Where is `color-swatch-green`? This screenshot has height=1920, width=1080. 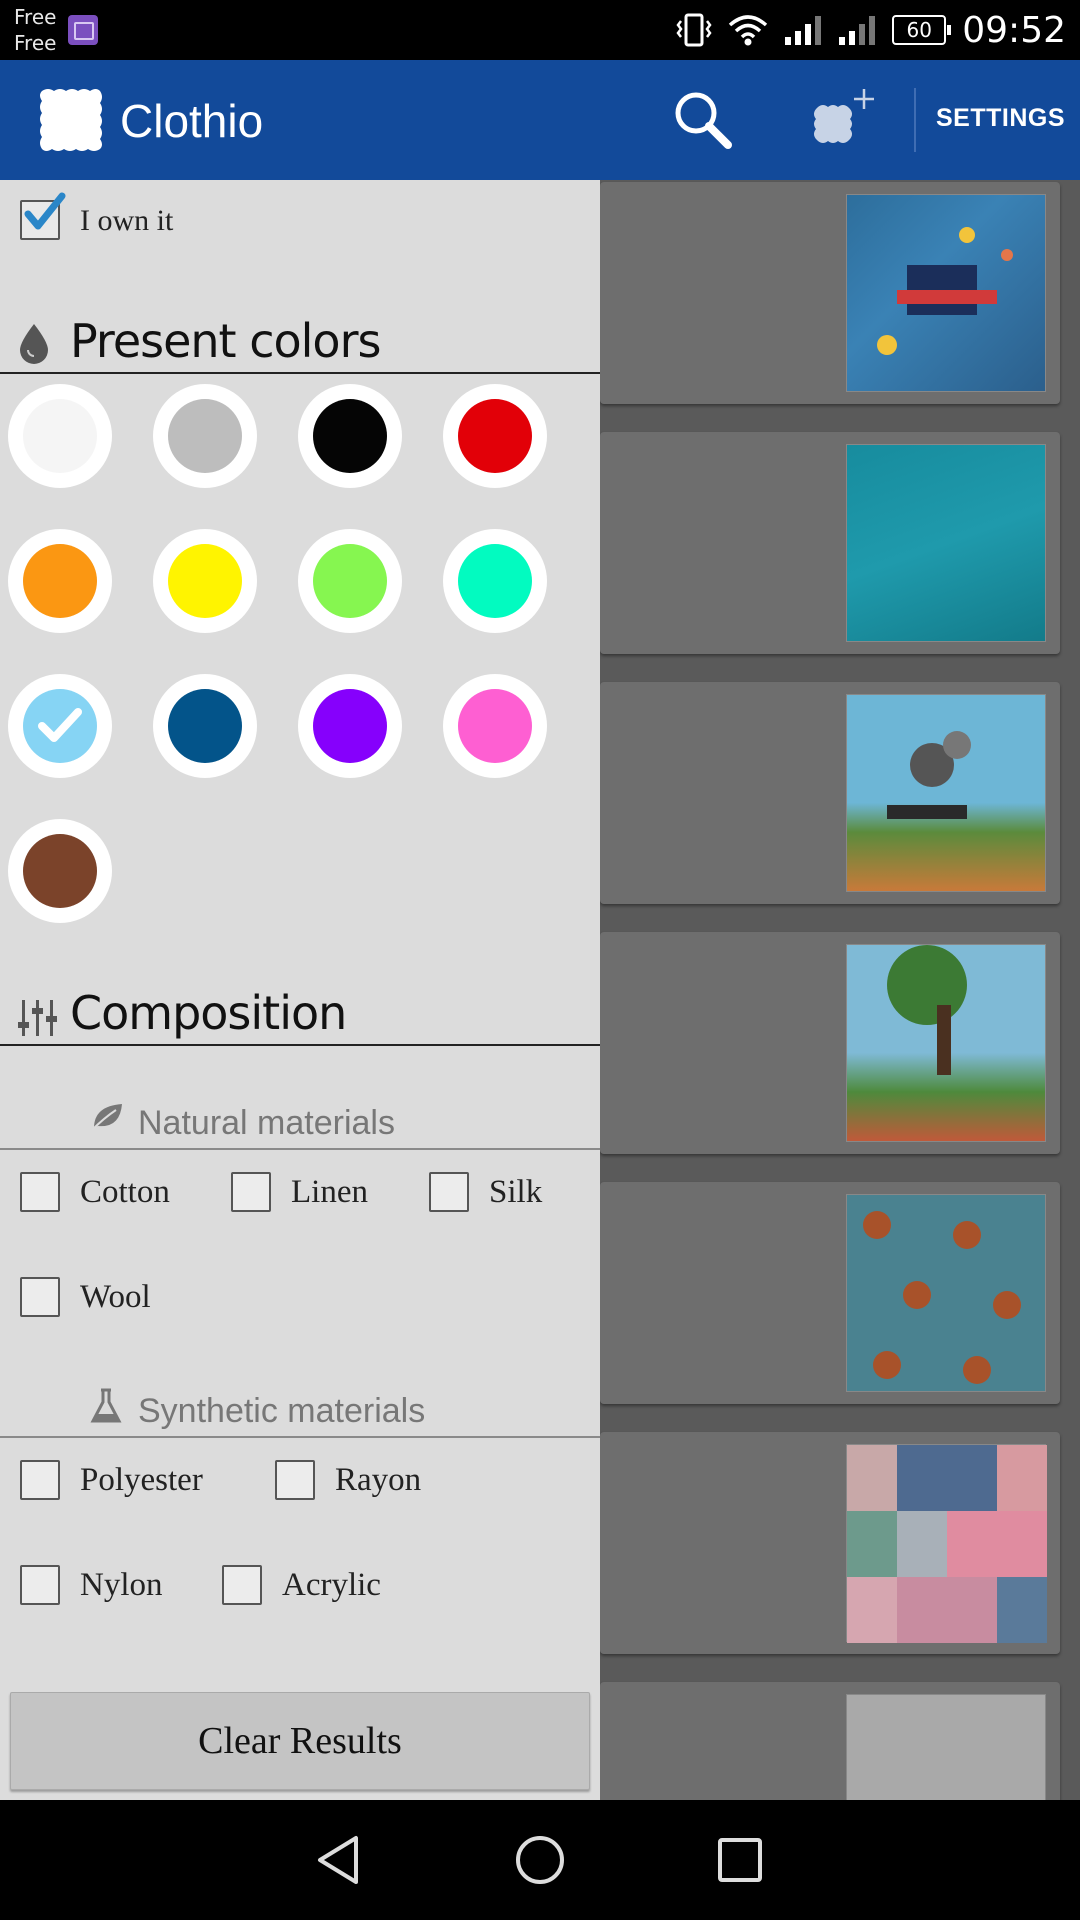
color-swatch-green is located at coordinates (350, 581).